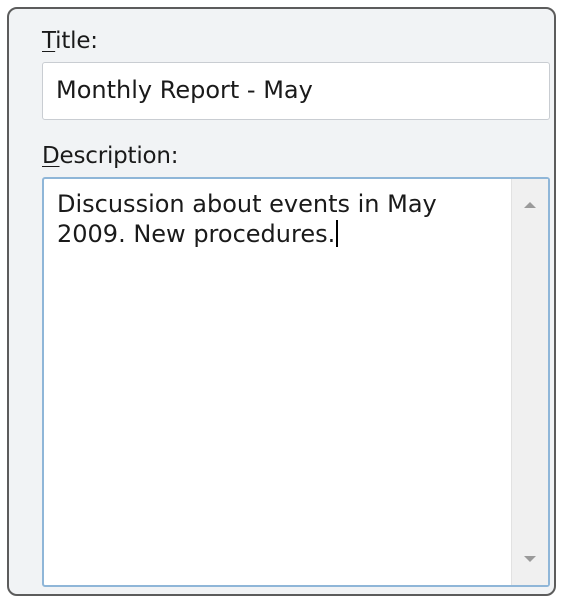 The height and width of the screenshot is (604, 569). What do you see at coordinates (337, 233) in the screenshot?
I see `text-caret` at bounding box center [337, 233].